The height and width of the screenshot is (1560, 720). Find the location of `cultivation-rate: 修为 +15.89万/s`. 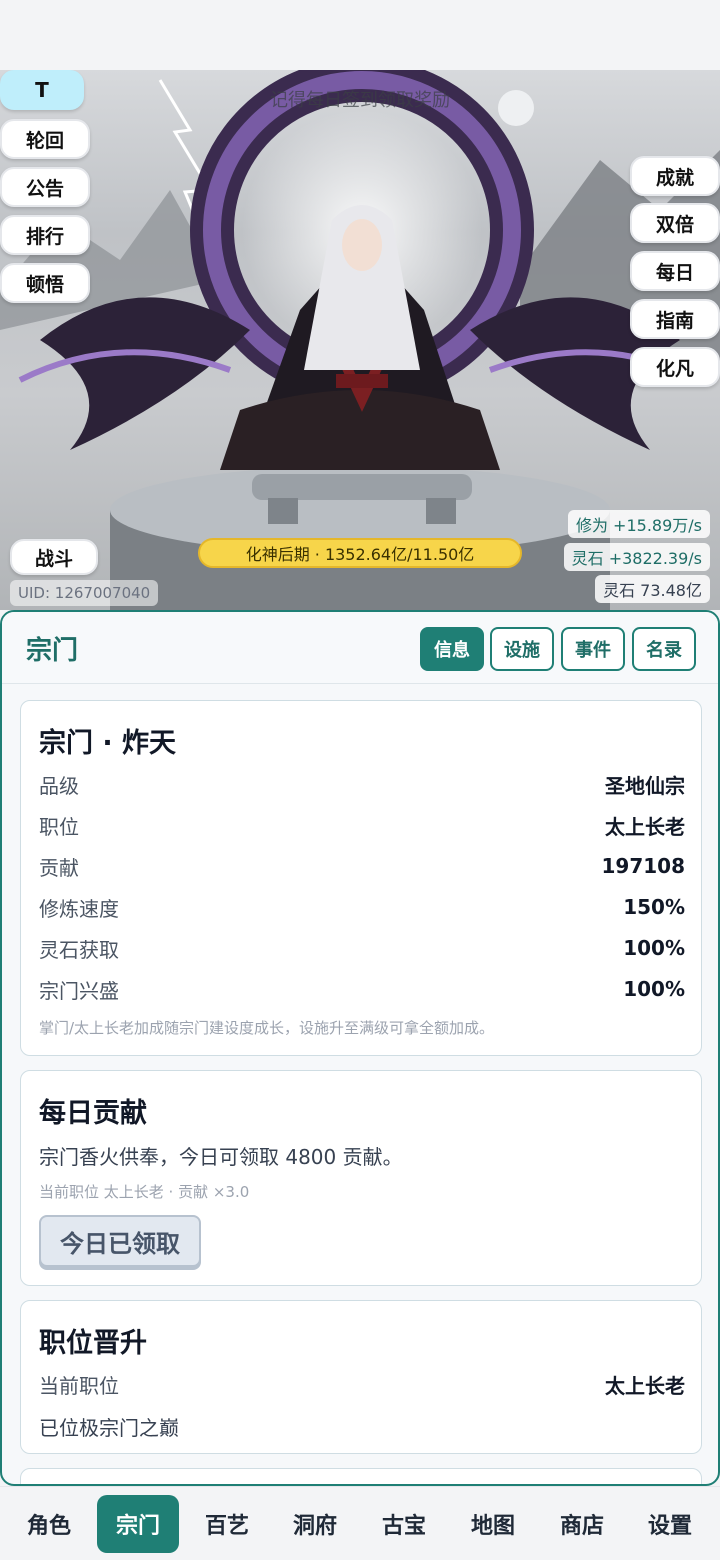

cultivation-rate: 修为 +15.89万/s is located at coordinates (638, 524).